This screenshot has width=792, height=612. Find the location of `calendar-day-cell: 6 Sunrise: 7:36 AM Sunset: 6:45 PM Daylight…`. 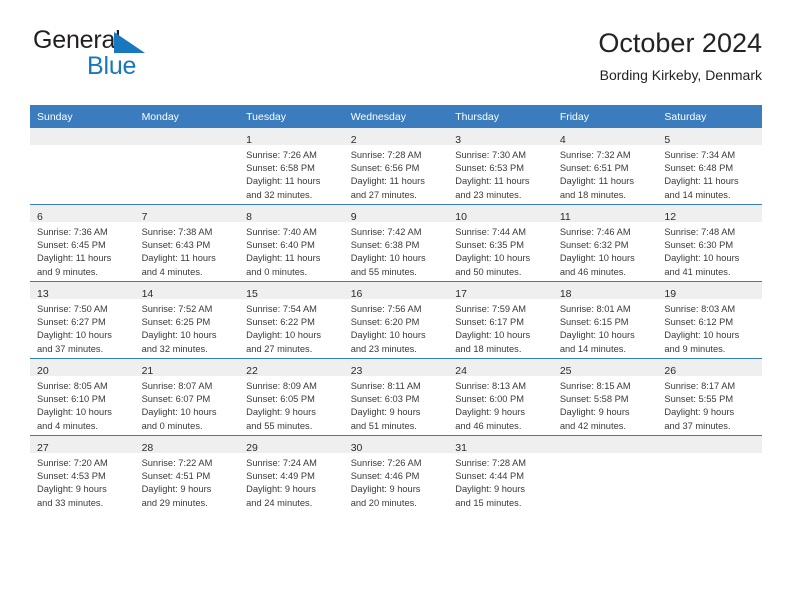

calendar-day-cell: 6 Sunrise: 7:36 AM Sunset: 6:45 PM Daylight… is located at coordinates (82, 243).